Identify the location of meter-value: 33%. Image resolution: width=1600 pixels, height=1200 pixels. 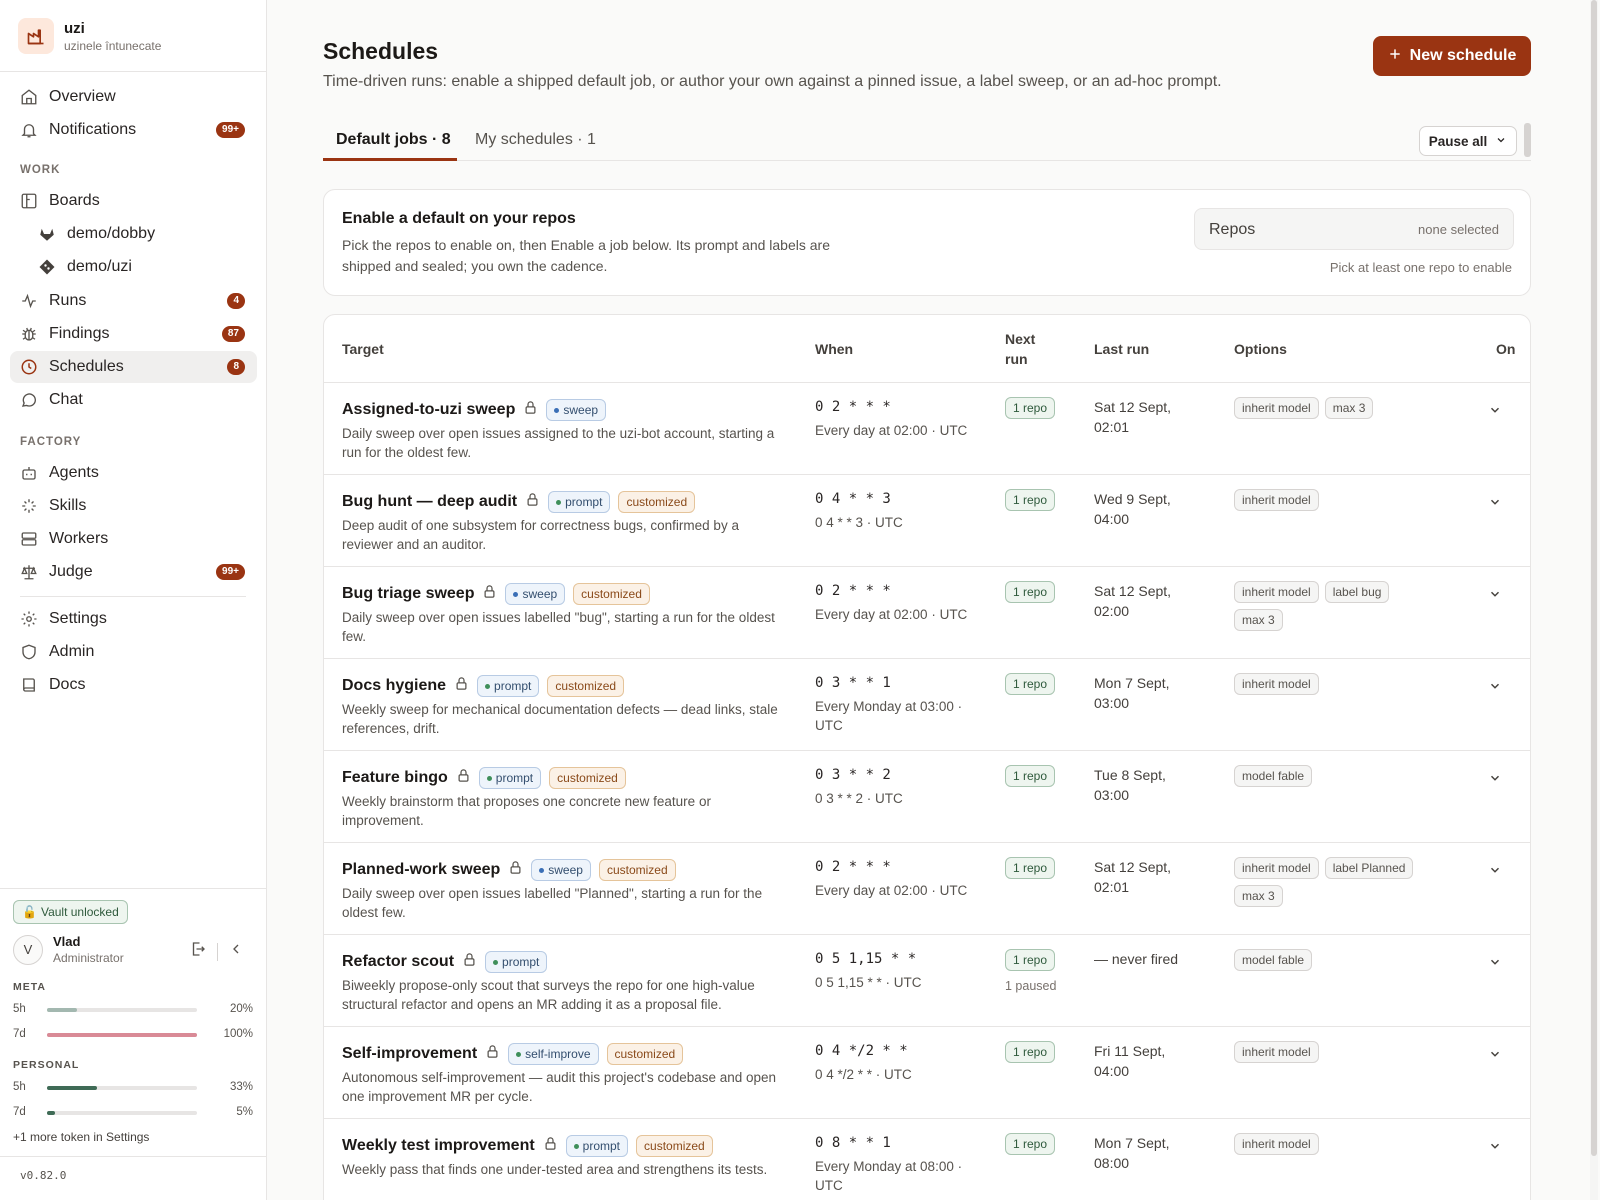
(241, 1087).